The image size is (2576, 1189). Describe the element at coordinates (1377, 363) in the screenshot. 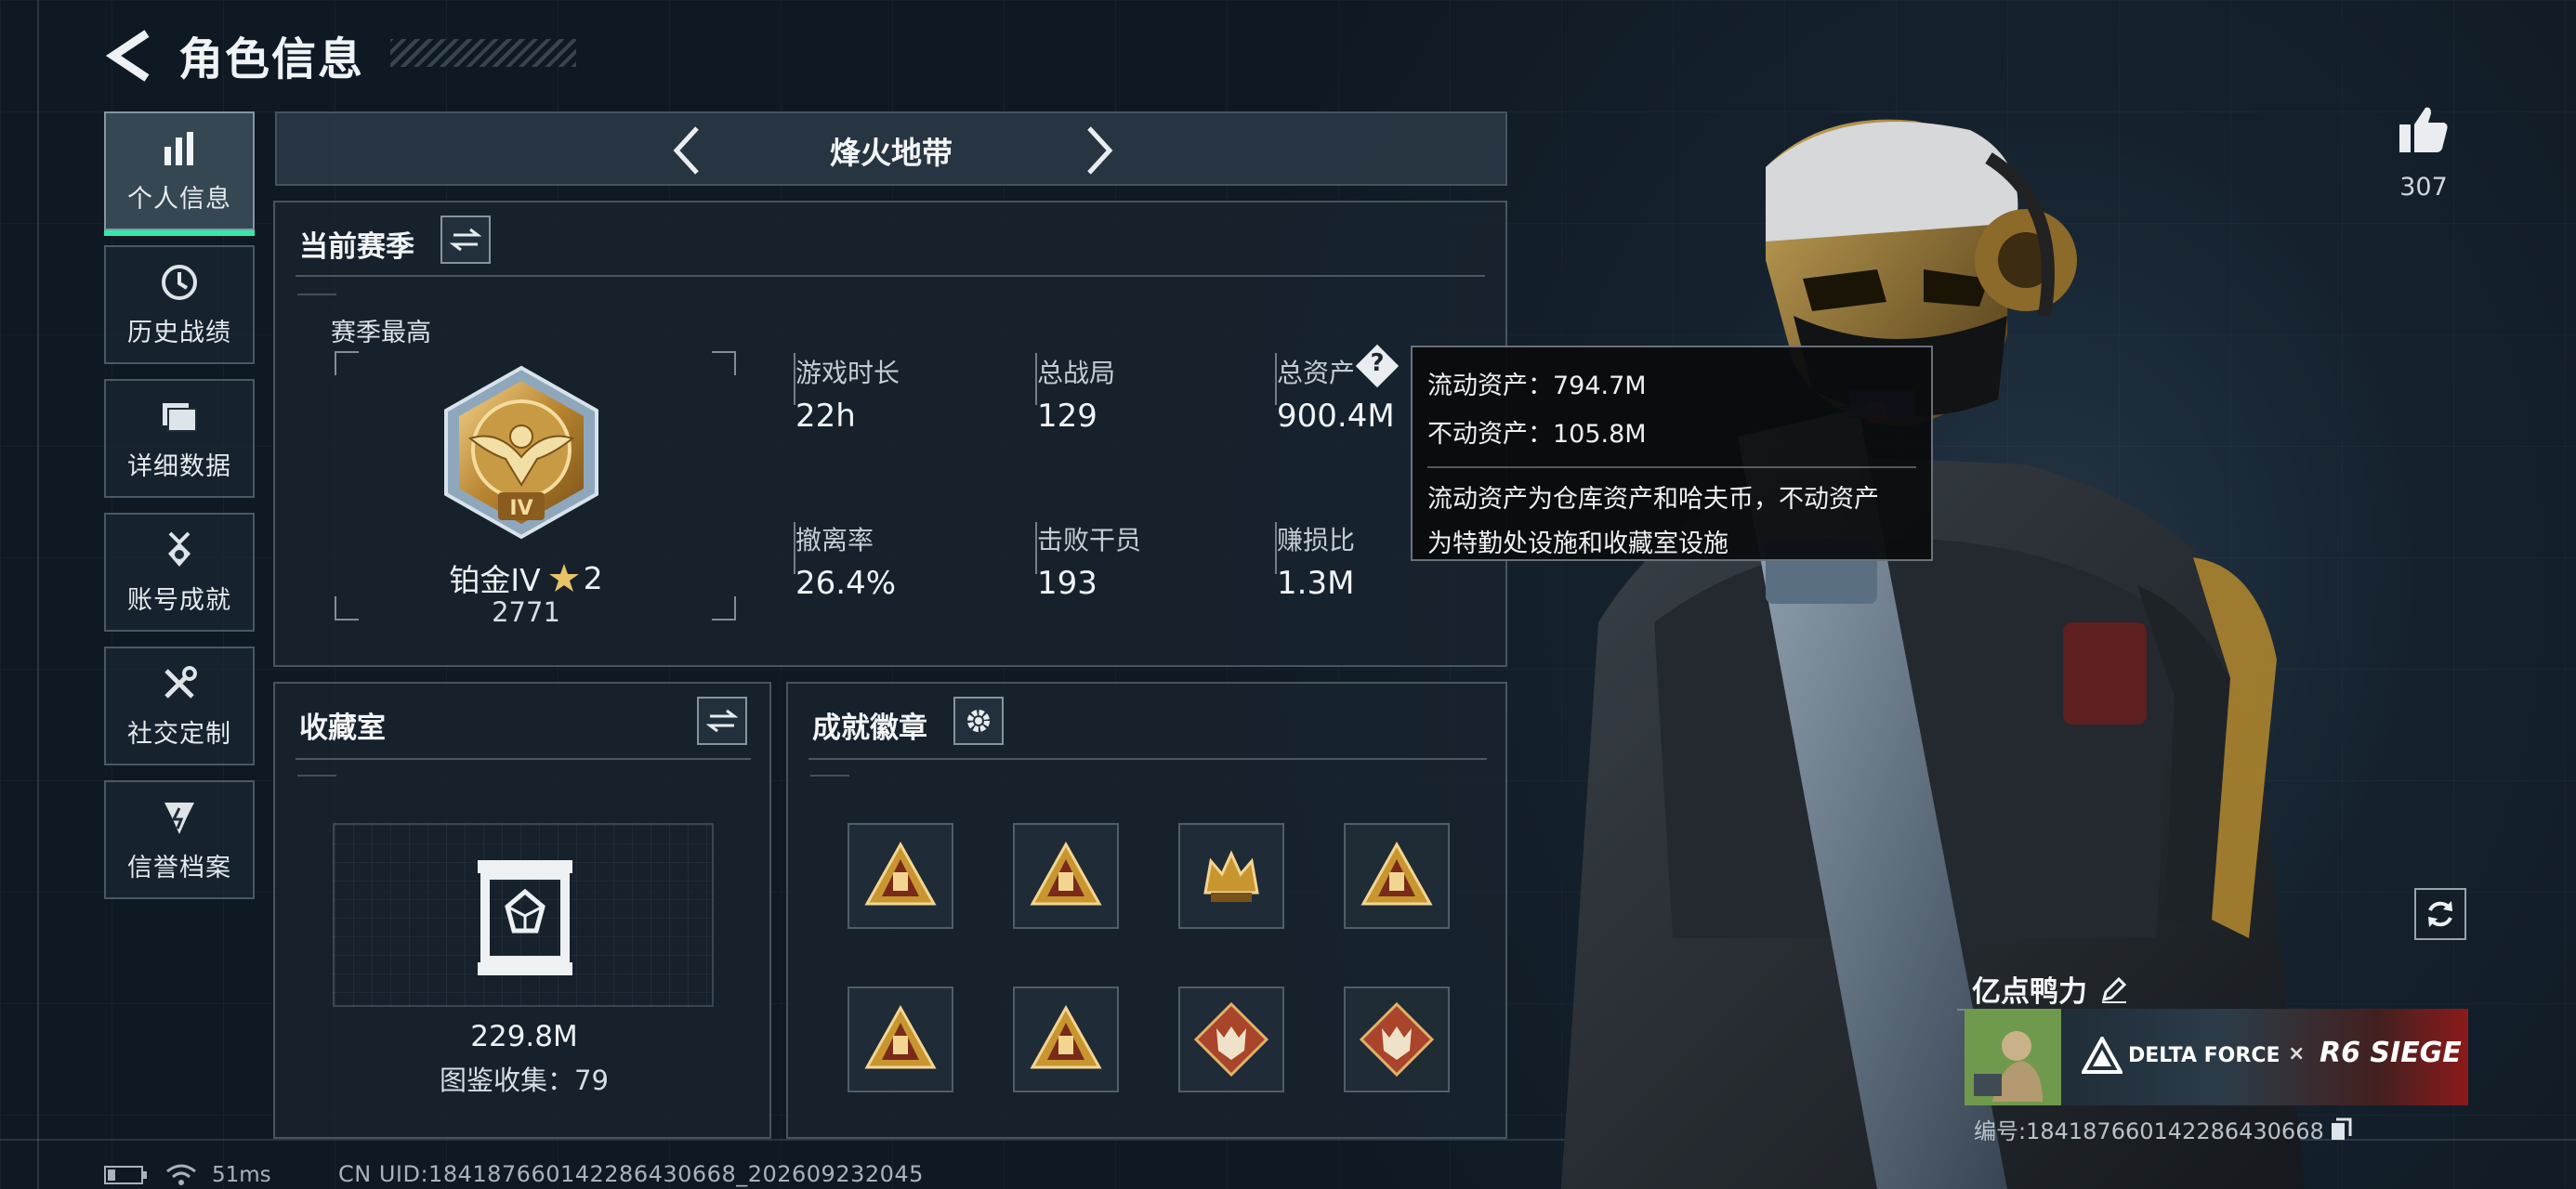

I see `help-icon-glyph: ?` at that location.